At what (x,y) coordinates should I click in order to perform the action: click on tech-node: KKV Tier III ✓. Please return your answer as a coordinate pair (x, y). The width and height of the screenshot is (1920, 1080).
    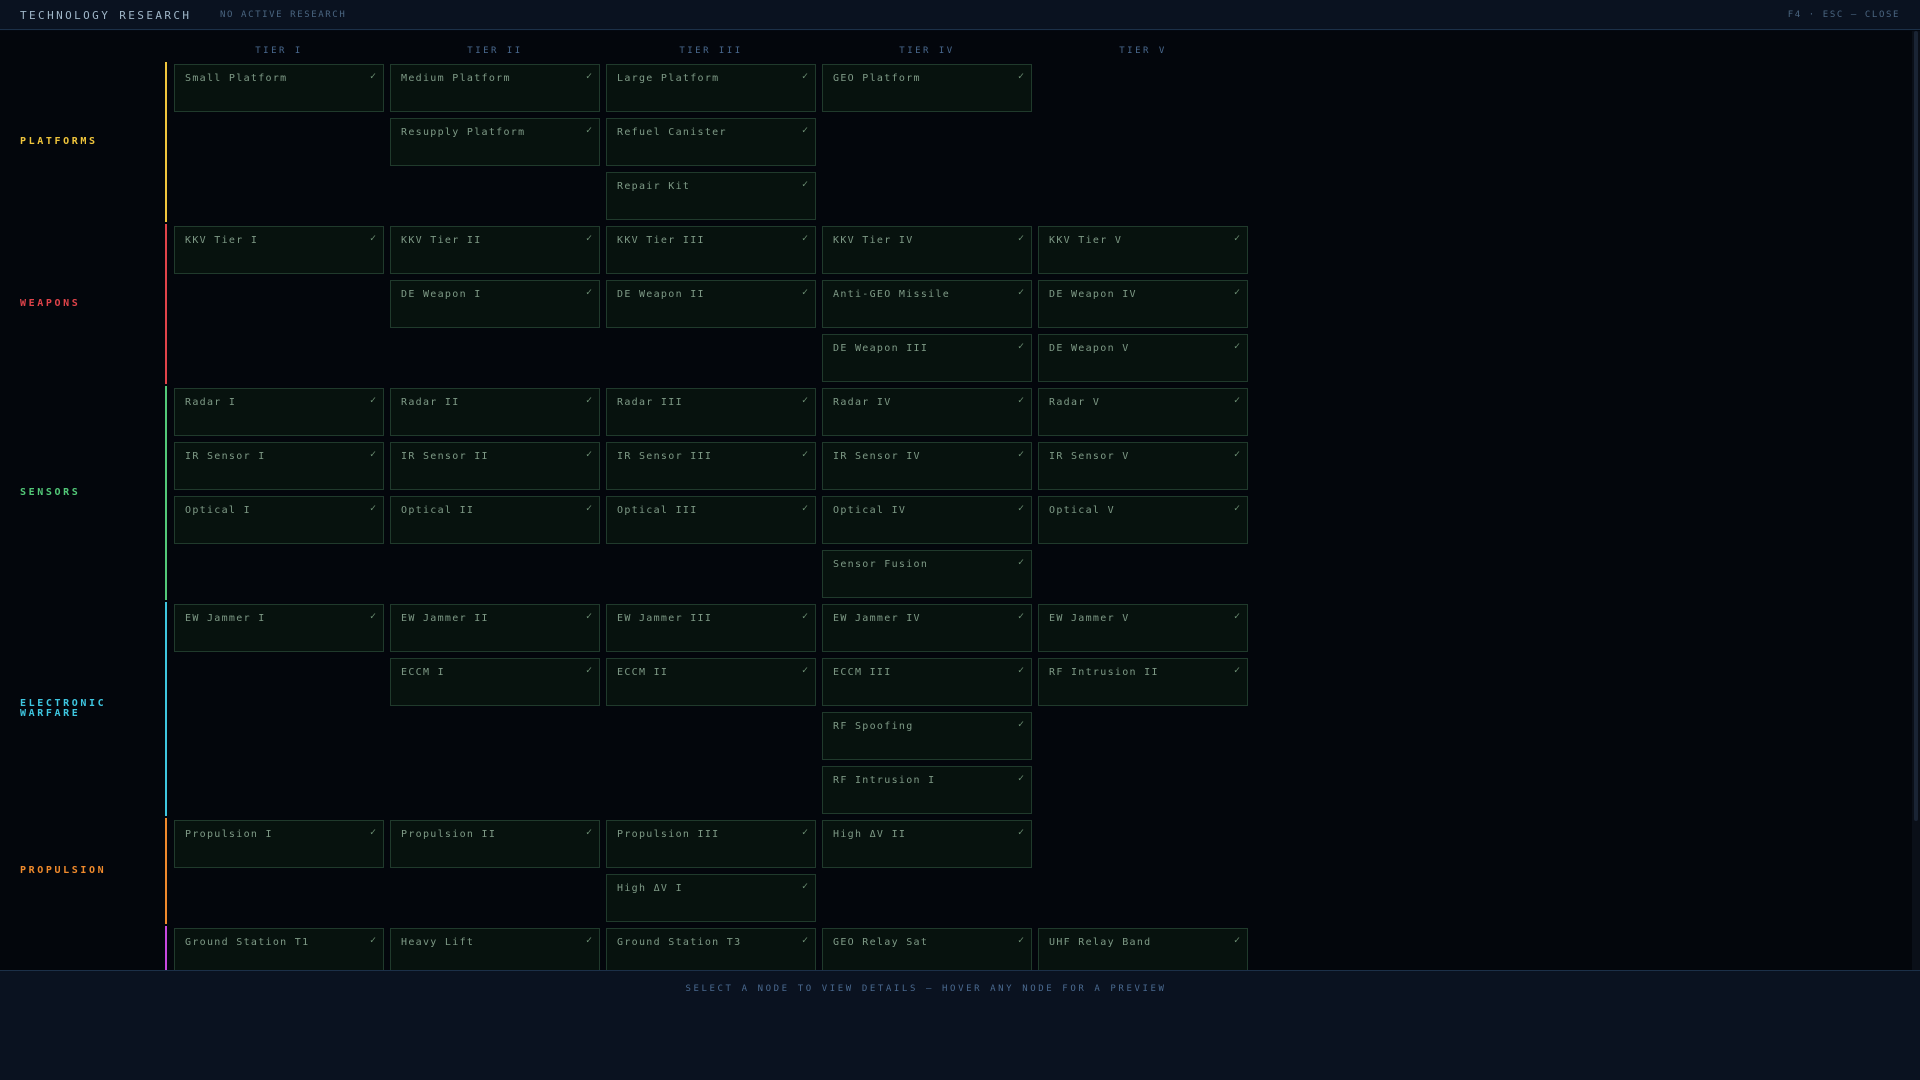
    Looking at the image, I should click on (711, 250).